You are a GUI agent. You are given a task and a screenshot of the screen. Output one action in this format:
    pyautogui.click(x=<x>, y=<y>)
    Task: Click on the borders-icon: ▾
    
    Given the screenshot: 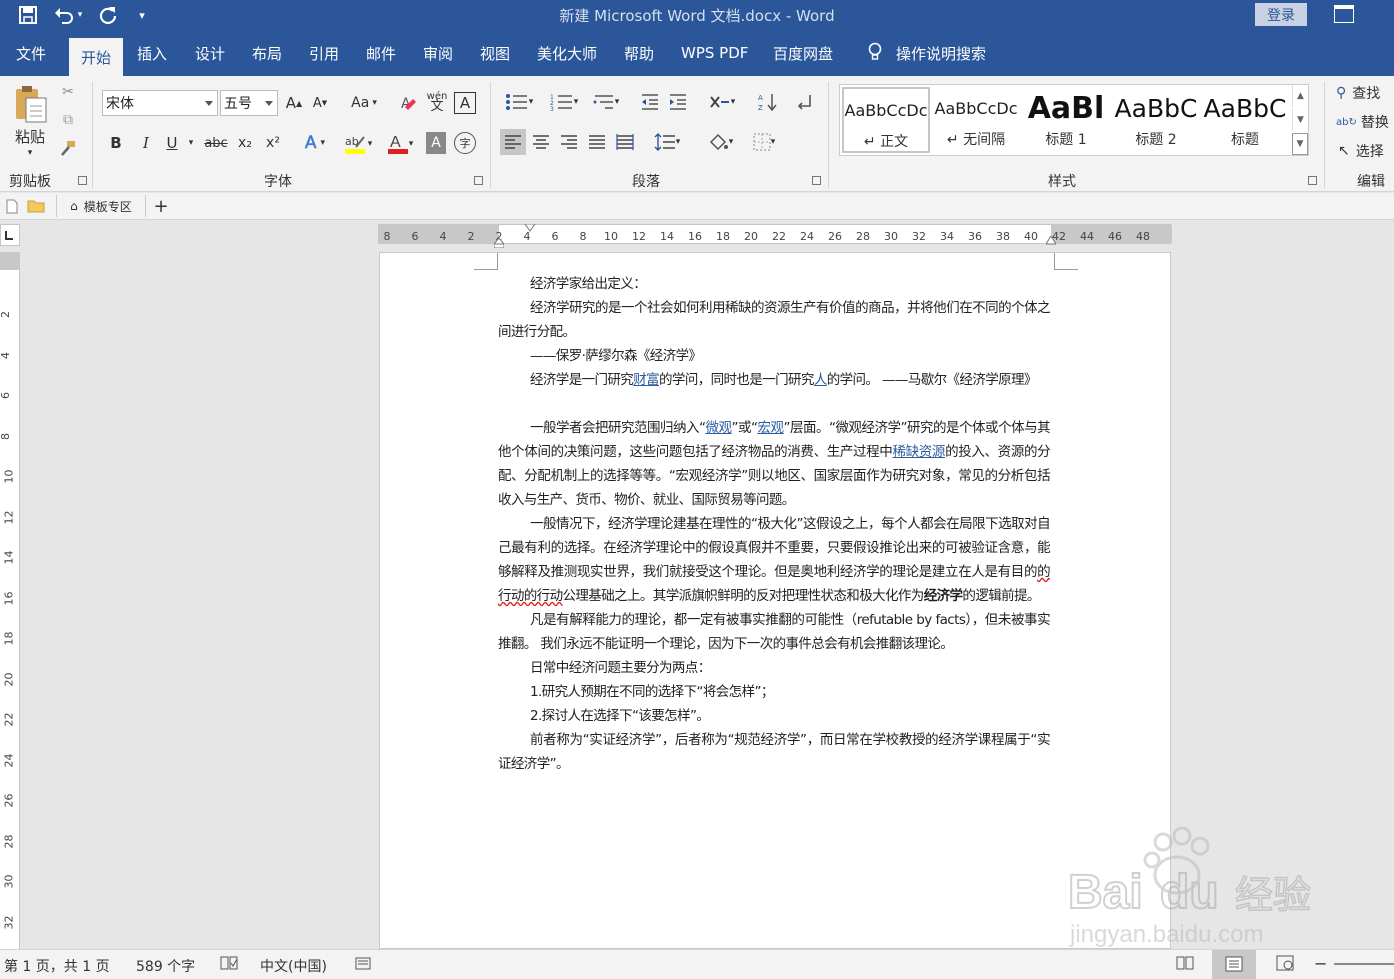 What is the action you would take?
    pyautogui.click(x=764, y=142)
    